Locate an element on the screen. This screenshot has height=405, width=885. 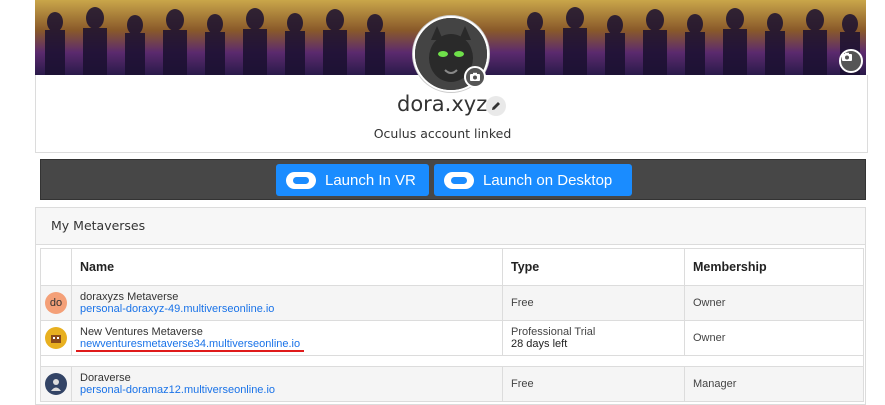
launch-desktop-button: Launch on Desktop is located at coordinates (533, 180).